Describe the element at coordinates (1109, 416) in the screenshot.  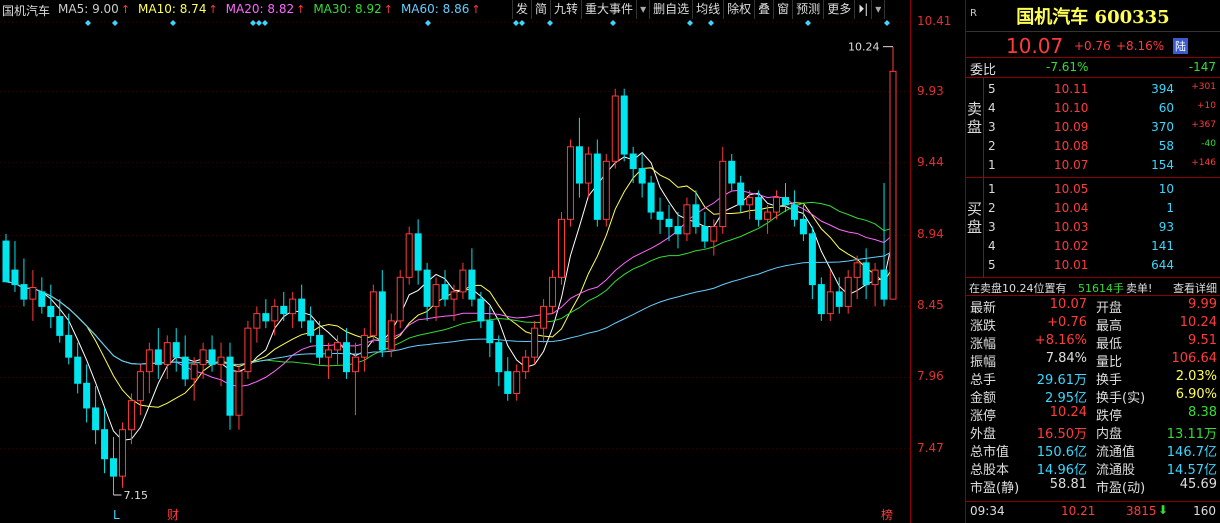
I see `stat-label: 跌停` at that location.